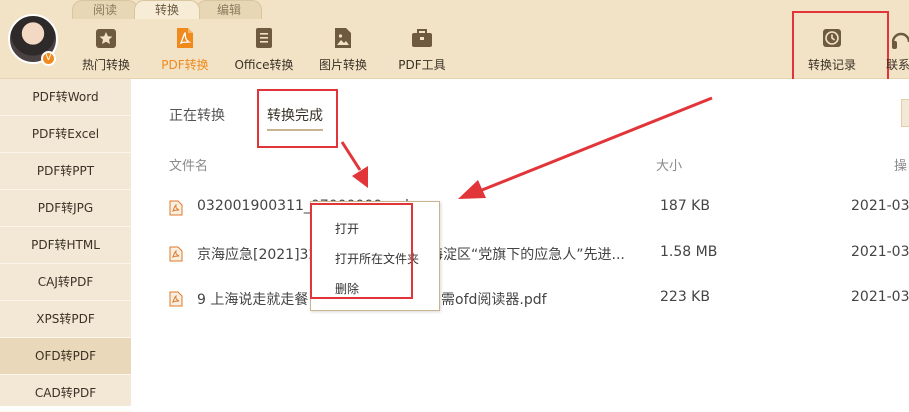  What do you see at coordinates (840, 48) in the screenshot?
I see `annotation-box-history` at bounding box center [840, 48].